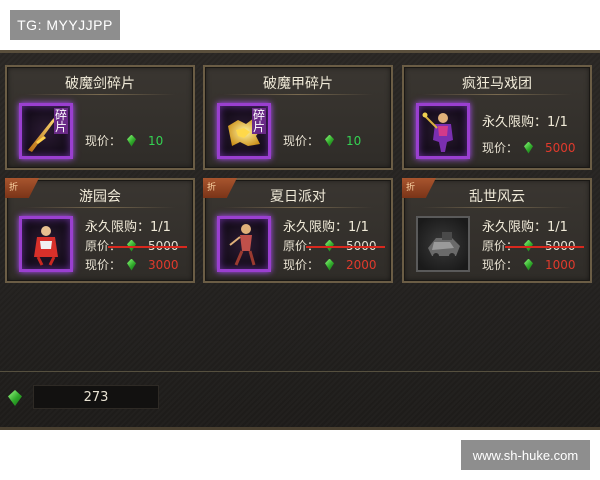 This screenshot has width=600, height=480. I want to click on footer-divider, so click(300, 371).